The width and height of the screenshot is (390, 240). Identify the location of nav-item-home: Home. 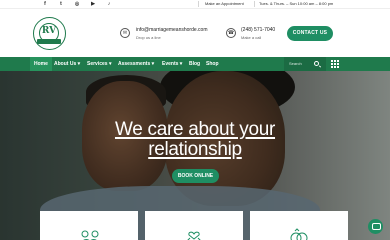
(41, 64).